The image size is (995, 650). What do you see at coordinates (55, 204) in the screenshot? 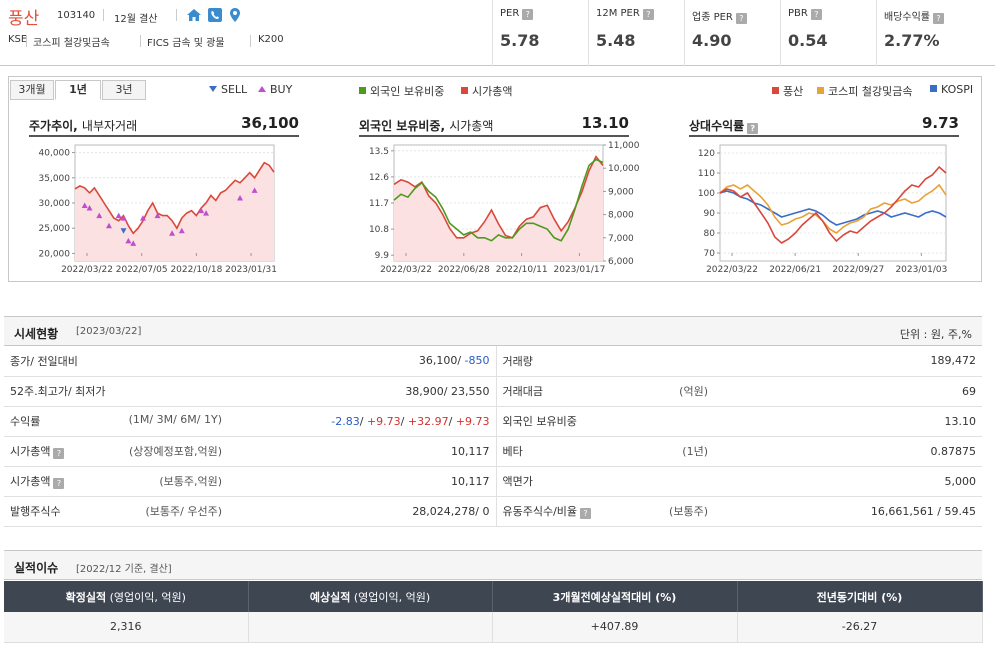
I see `y-tick-label: 30,000` at bounding box center [55, 204].